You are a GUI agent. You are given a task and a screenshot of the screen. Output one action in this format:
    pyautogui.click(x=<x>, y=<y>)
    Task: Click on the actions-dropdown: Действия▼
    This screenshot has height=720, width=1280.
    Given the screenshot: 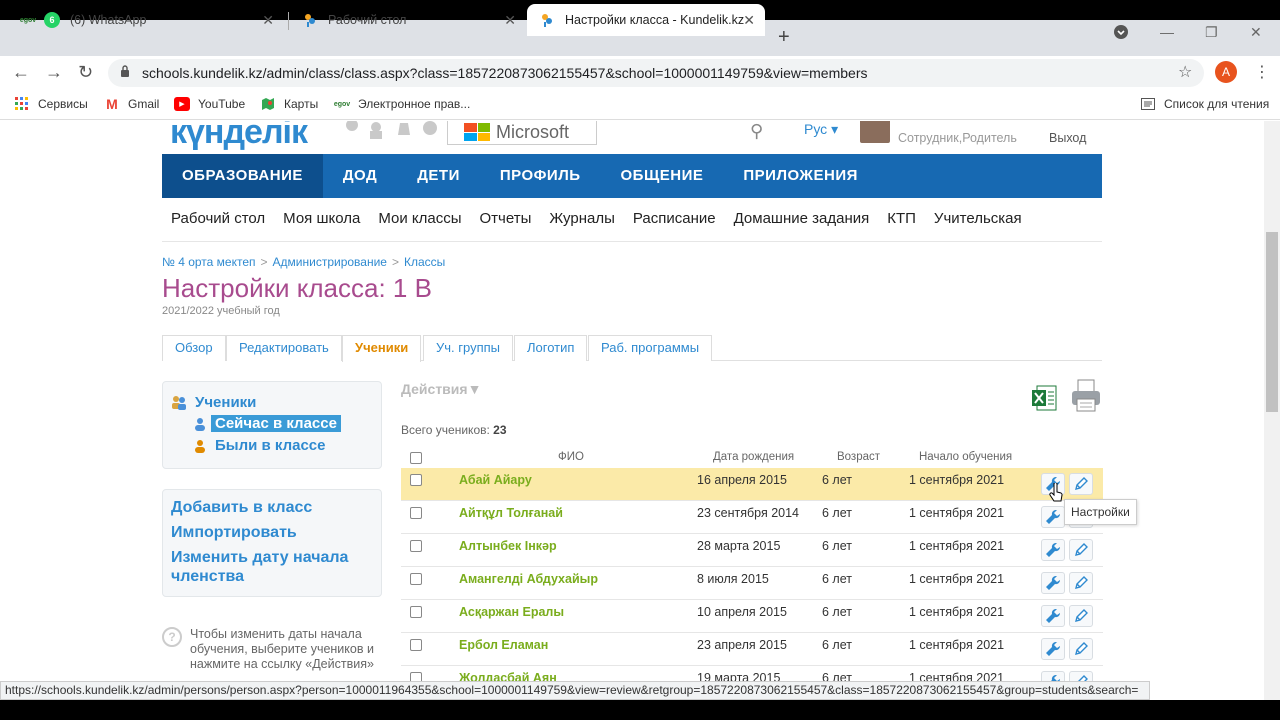 What is the action you would take?
    pyautogui.click(x=441, y=389)
    